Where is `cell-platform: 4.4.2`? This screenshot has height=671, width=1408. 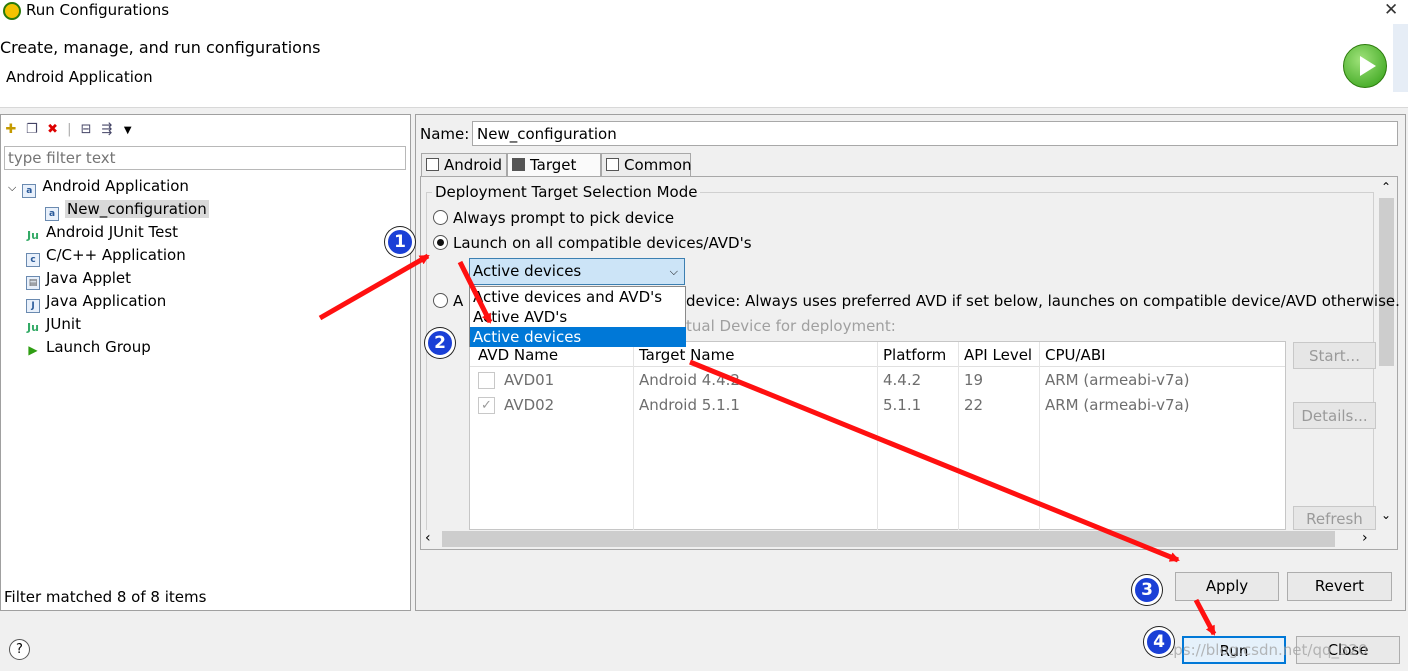 cell-platform: 4.4.2 is located at coordinates (902, 380).